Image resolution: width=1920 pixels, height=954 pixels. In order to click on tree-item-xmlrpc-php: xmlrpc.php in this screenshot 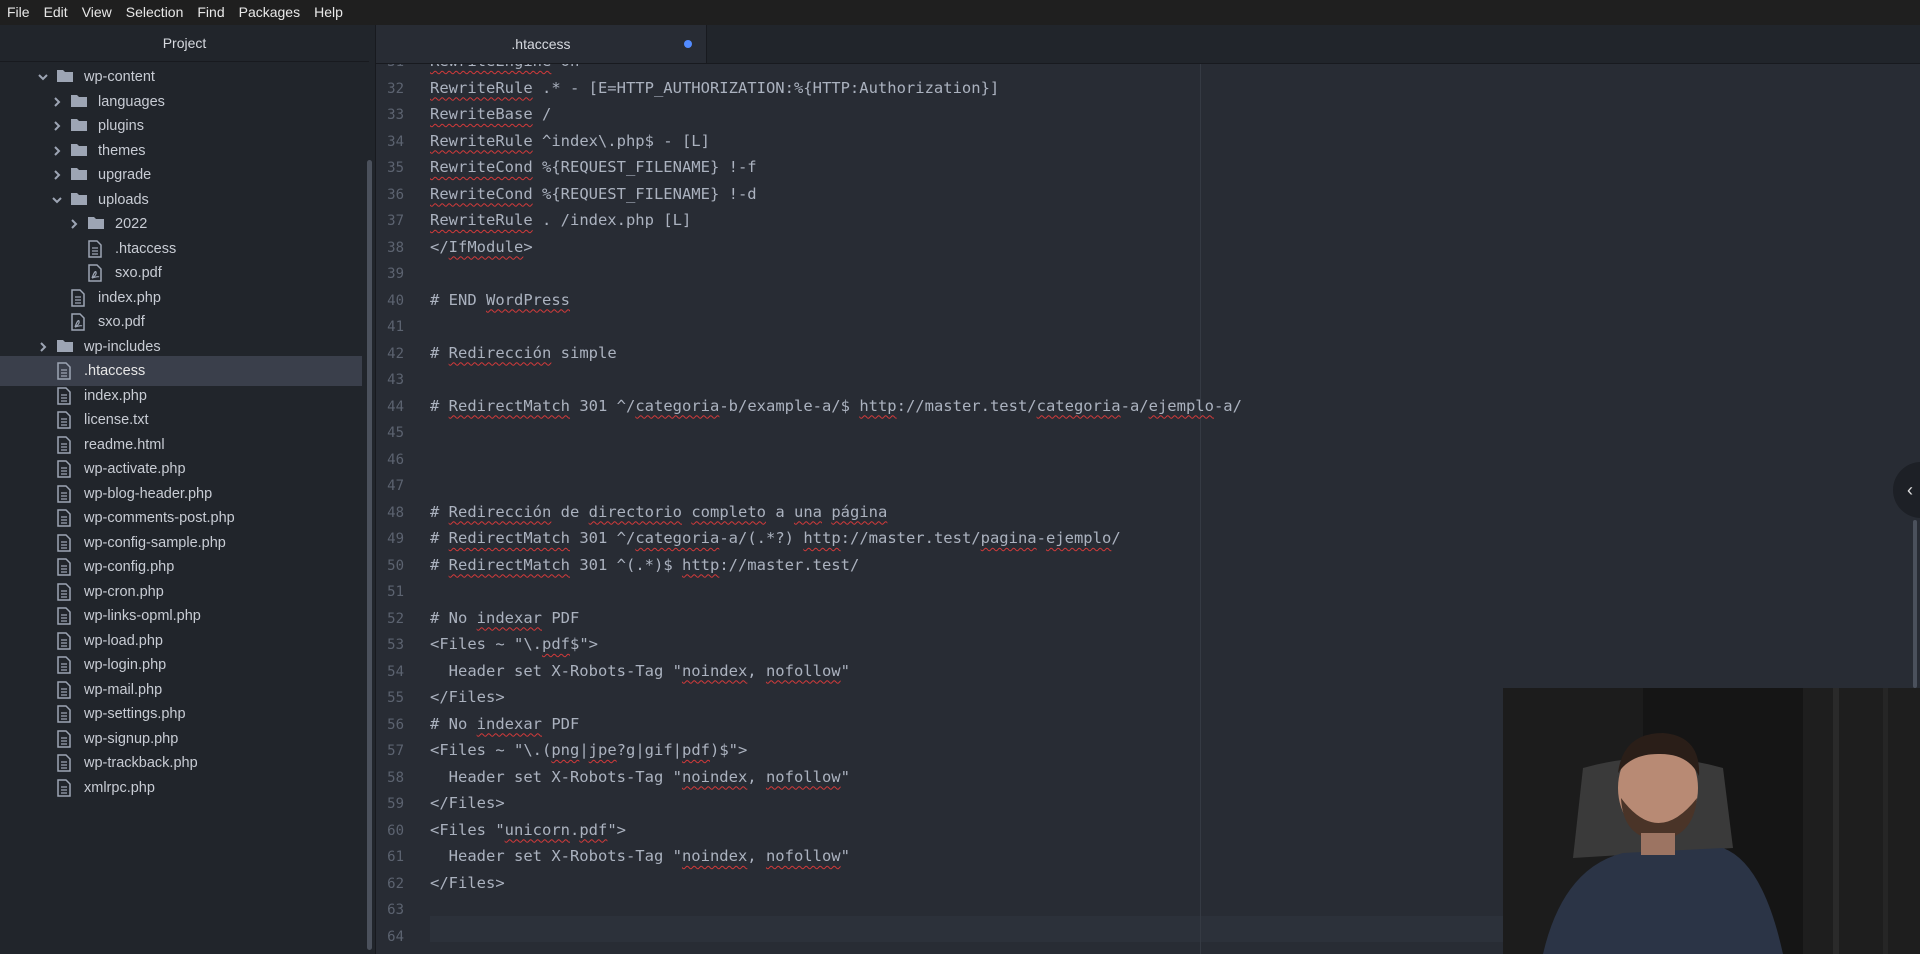, I will do `click(181, 788)`.